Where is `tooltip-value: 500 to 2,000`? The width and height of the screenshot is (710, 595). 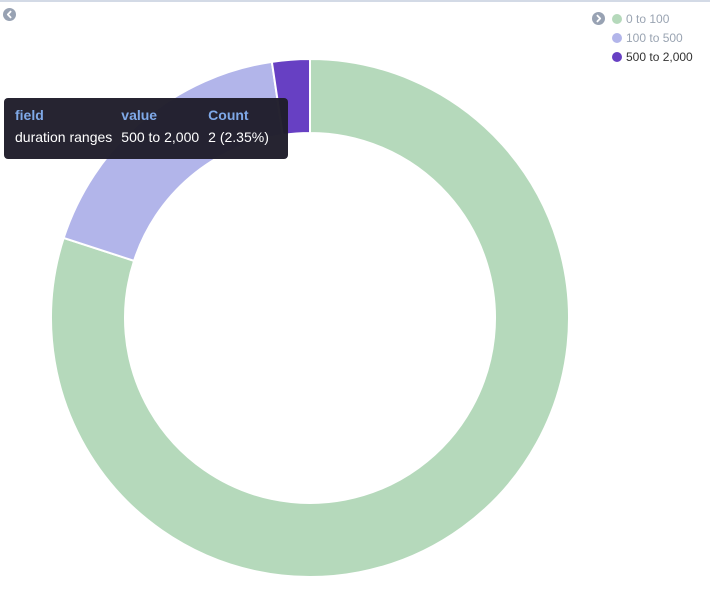
tooltip-value: 500 to 2,000 is located at coordinates (160, 137).